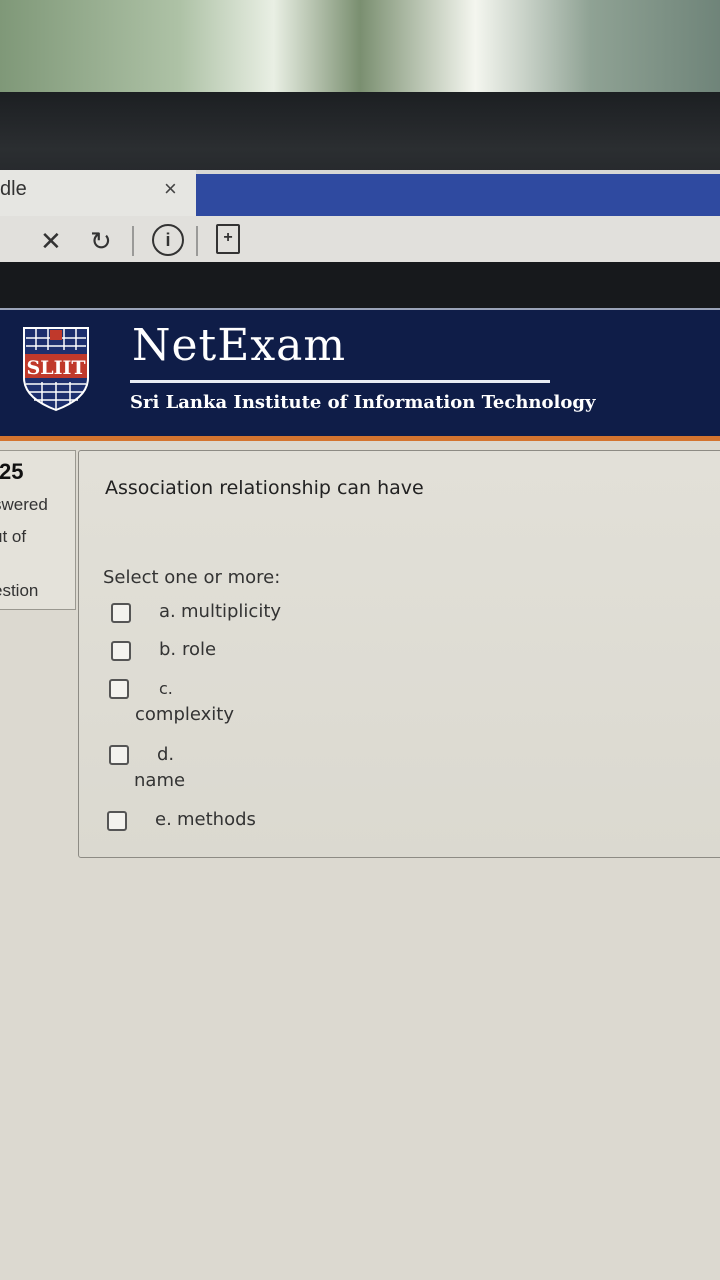  Describe the element at coordinates (160, 780) in the screenshot. I see `option-d-label: name` at that location.